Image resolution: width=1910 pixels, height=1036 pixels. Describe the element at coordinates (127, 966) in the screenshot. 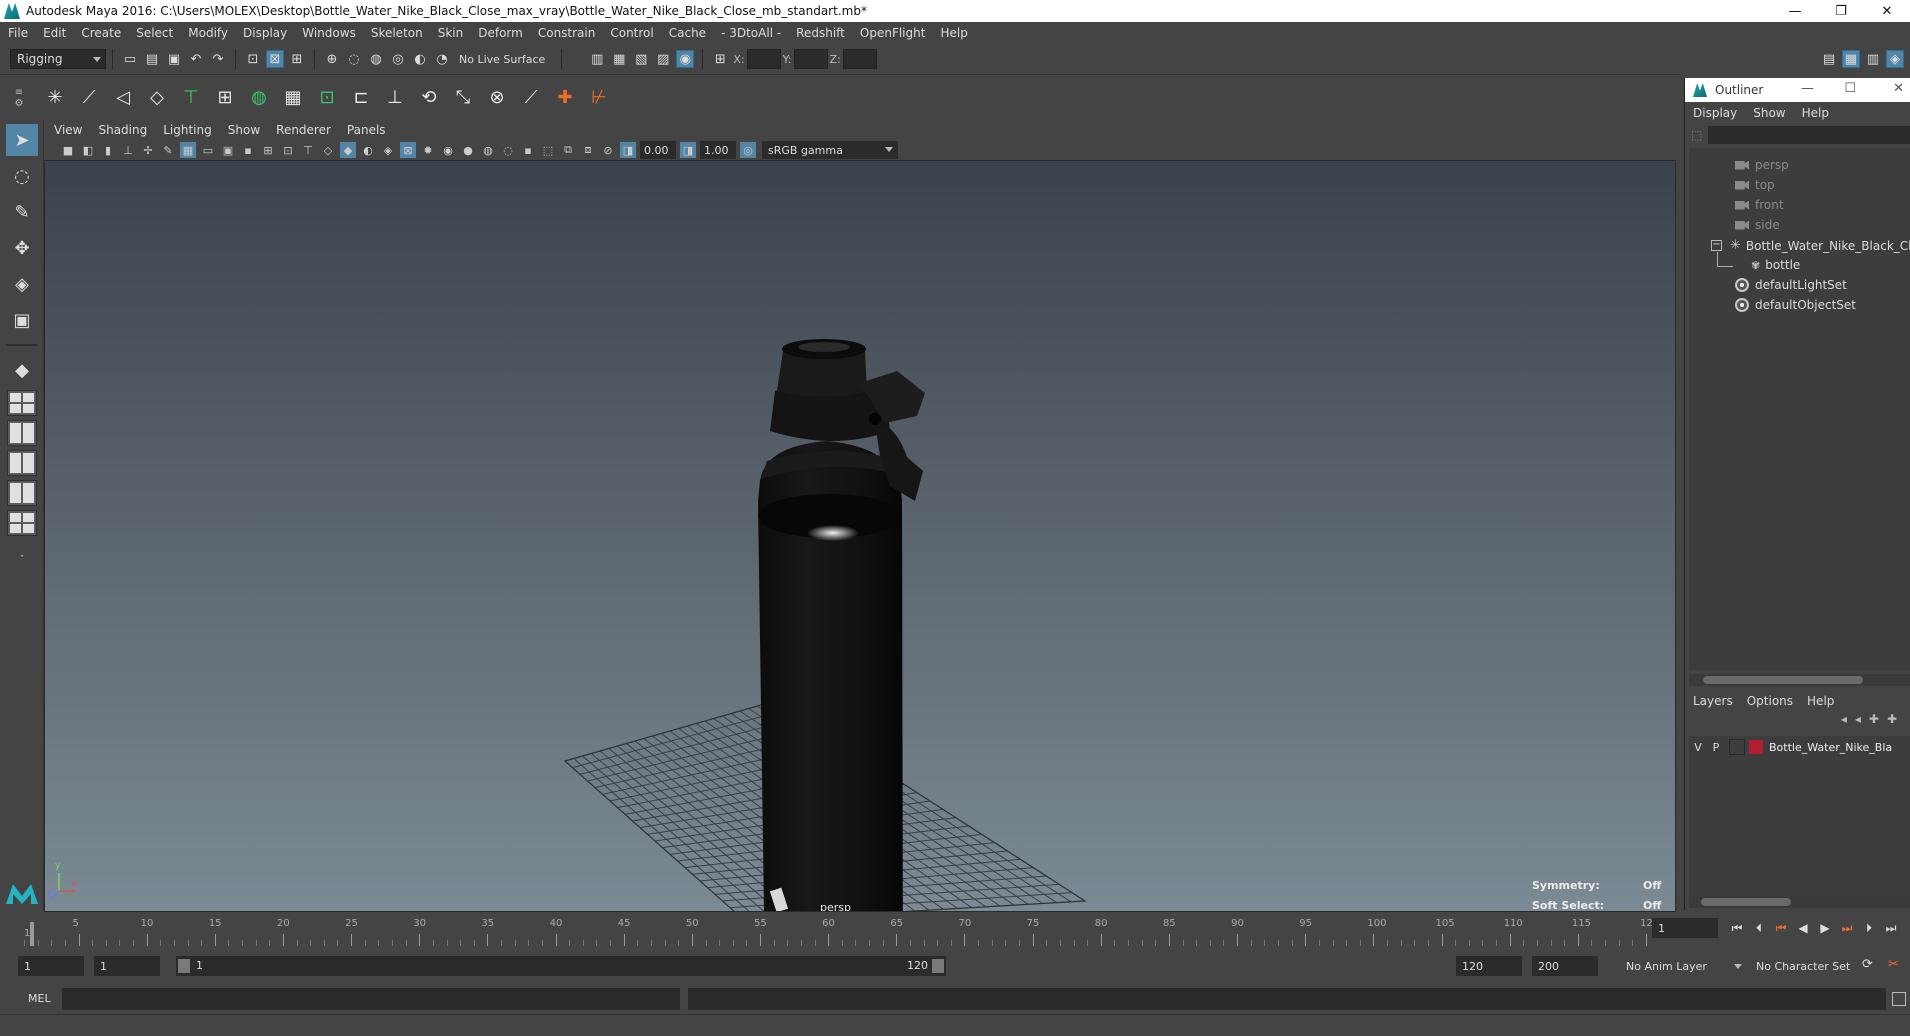

I see `playback-start-field: 1` at that location.